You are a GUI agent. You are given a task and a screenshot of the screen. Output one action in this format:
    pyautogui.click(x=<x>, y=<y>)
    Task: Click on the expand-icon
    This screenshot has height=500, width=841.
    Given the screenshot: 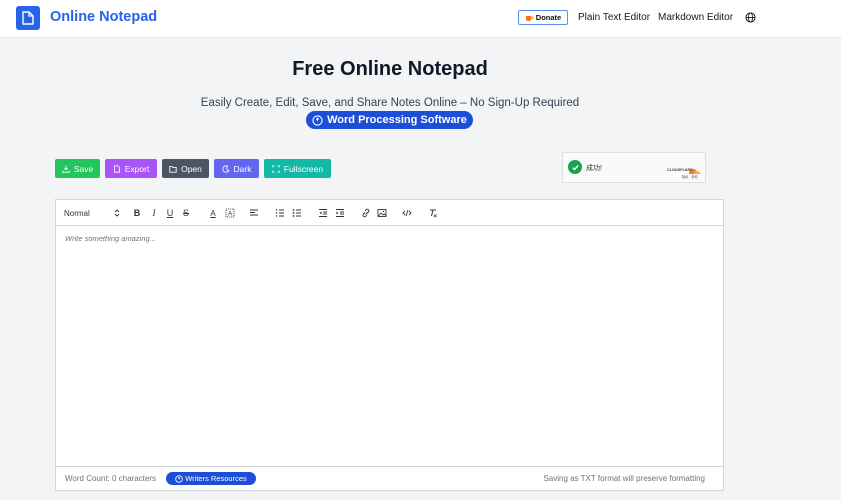 What is the action you would take?
    pyautogui.click(x=276, y=168)
    